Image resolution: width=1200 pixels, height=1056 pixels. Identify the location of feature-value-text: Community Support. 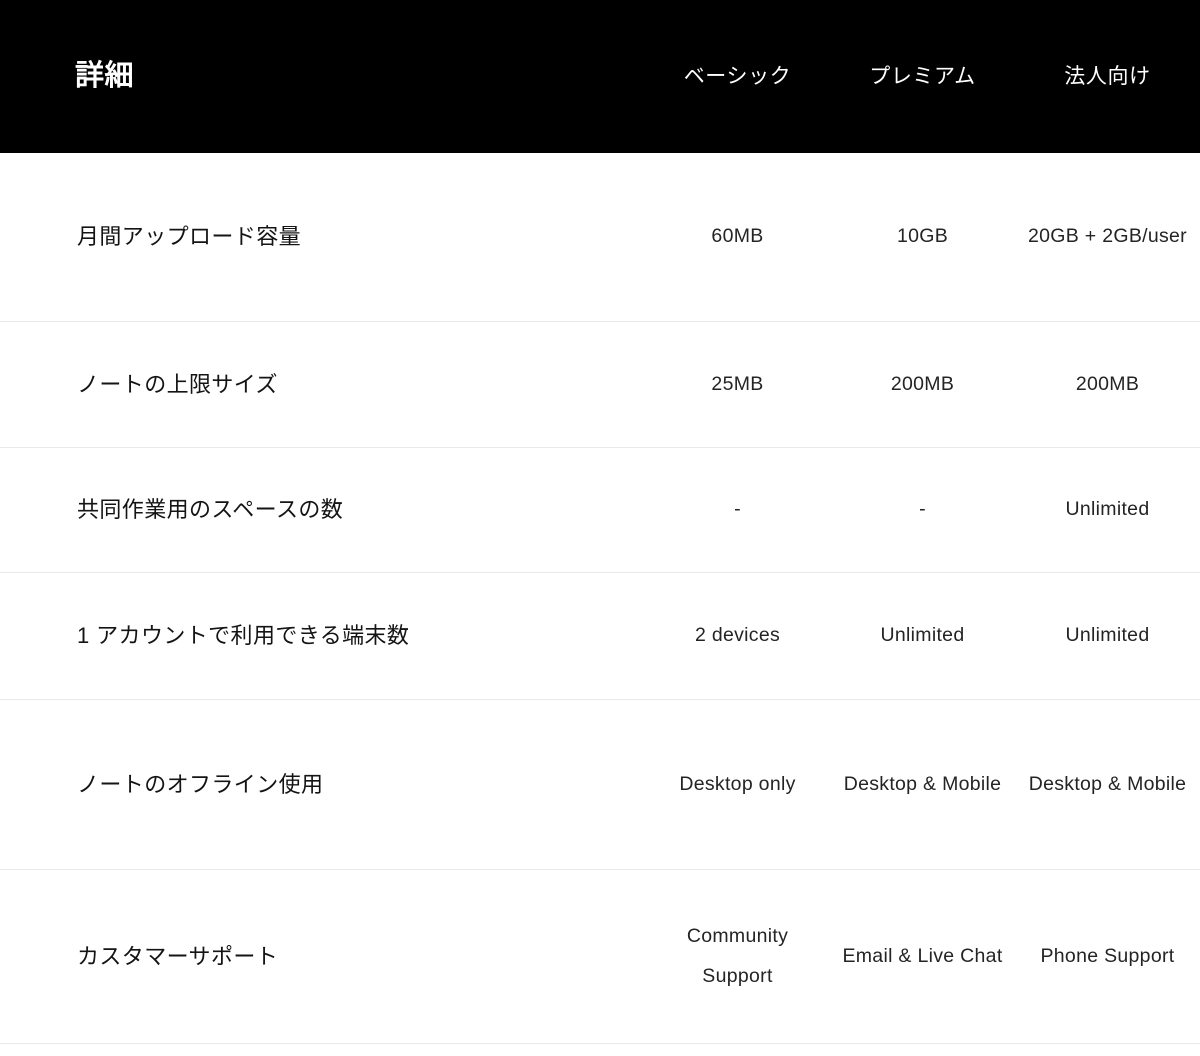
(737, 955).